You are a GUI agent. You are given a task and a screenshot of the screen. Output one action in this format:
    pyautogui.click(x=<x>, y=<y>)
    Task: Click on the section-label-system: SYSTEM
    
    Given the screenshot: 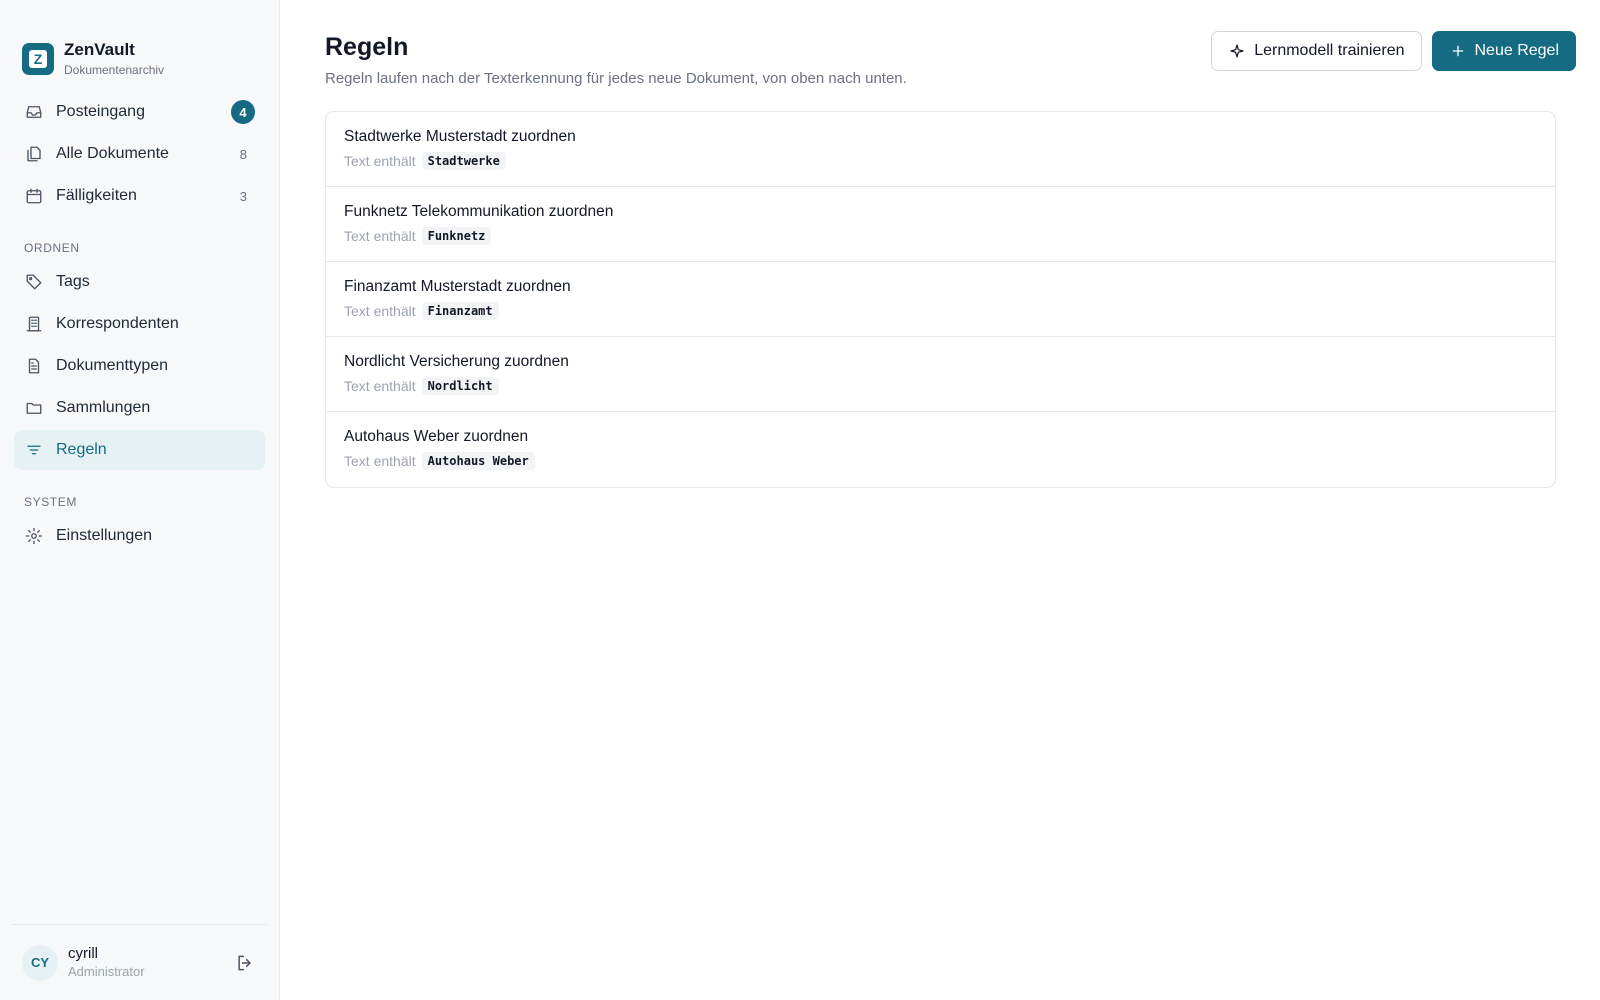 What is the action you would take?
    pyautogui.click(x=50, y=502)
    